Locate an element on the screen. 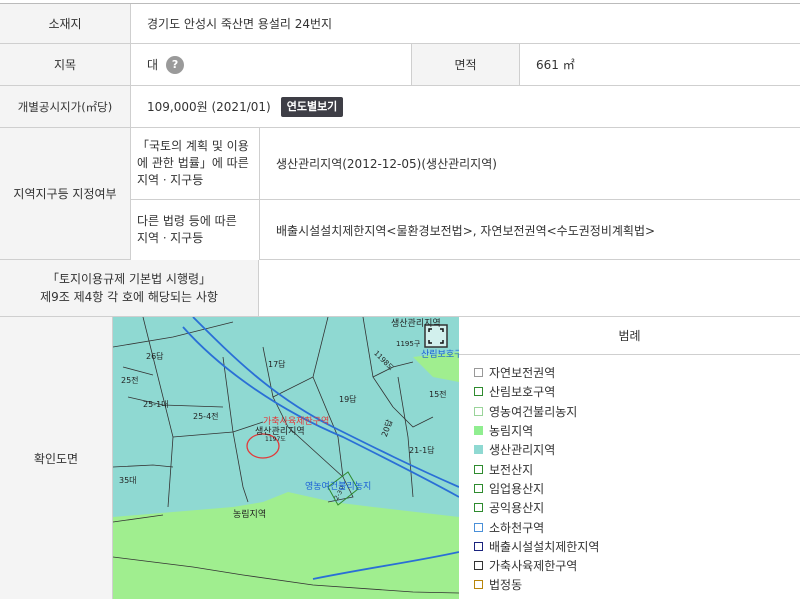 This screenshot has height=599, width=800. legend-item: 산림보호구역 is located at coordinates (536, 391).